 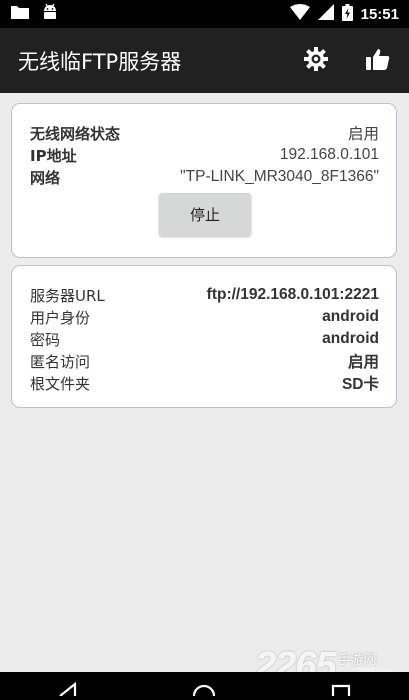 What do you see at coordinates (205, 214) in the screenshot?
I see `stop-button: 停止` at bounding box center [205, 214].